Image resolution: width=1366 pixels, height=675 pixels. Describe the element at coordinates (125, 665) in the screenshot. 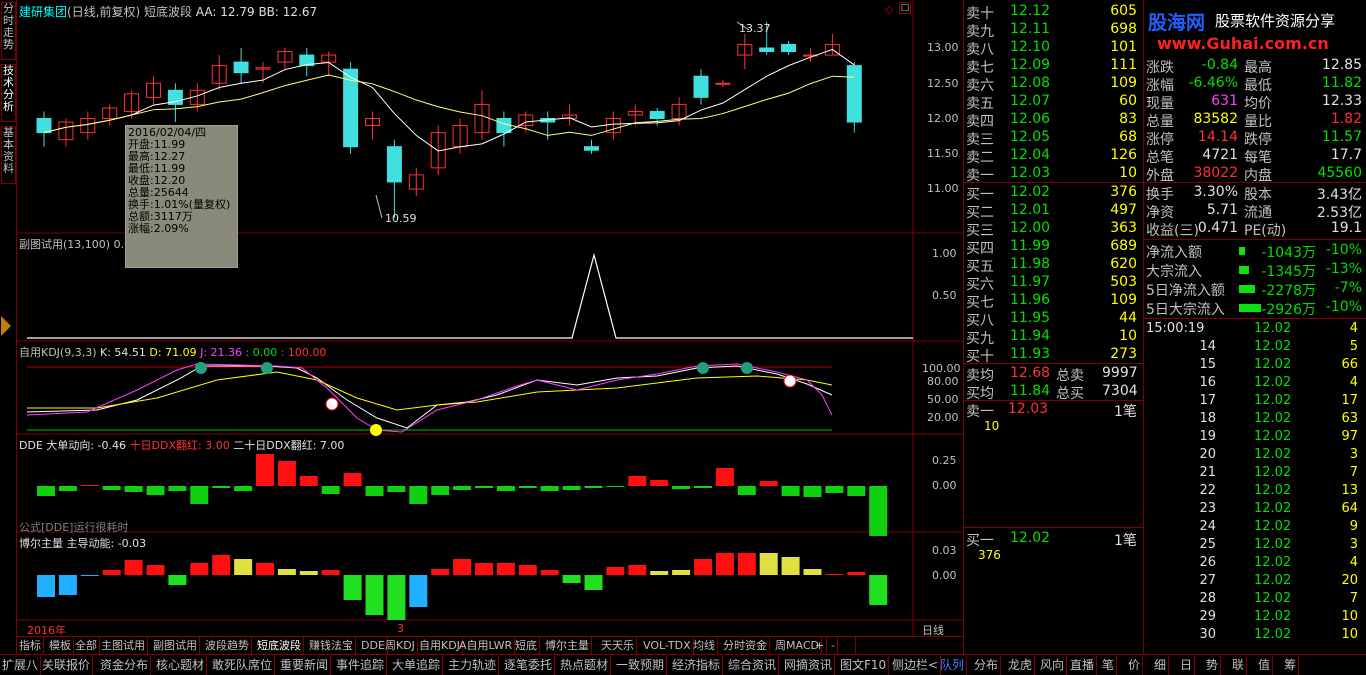

I see `function-tab: 资金分布` at that location.